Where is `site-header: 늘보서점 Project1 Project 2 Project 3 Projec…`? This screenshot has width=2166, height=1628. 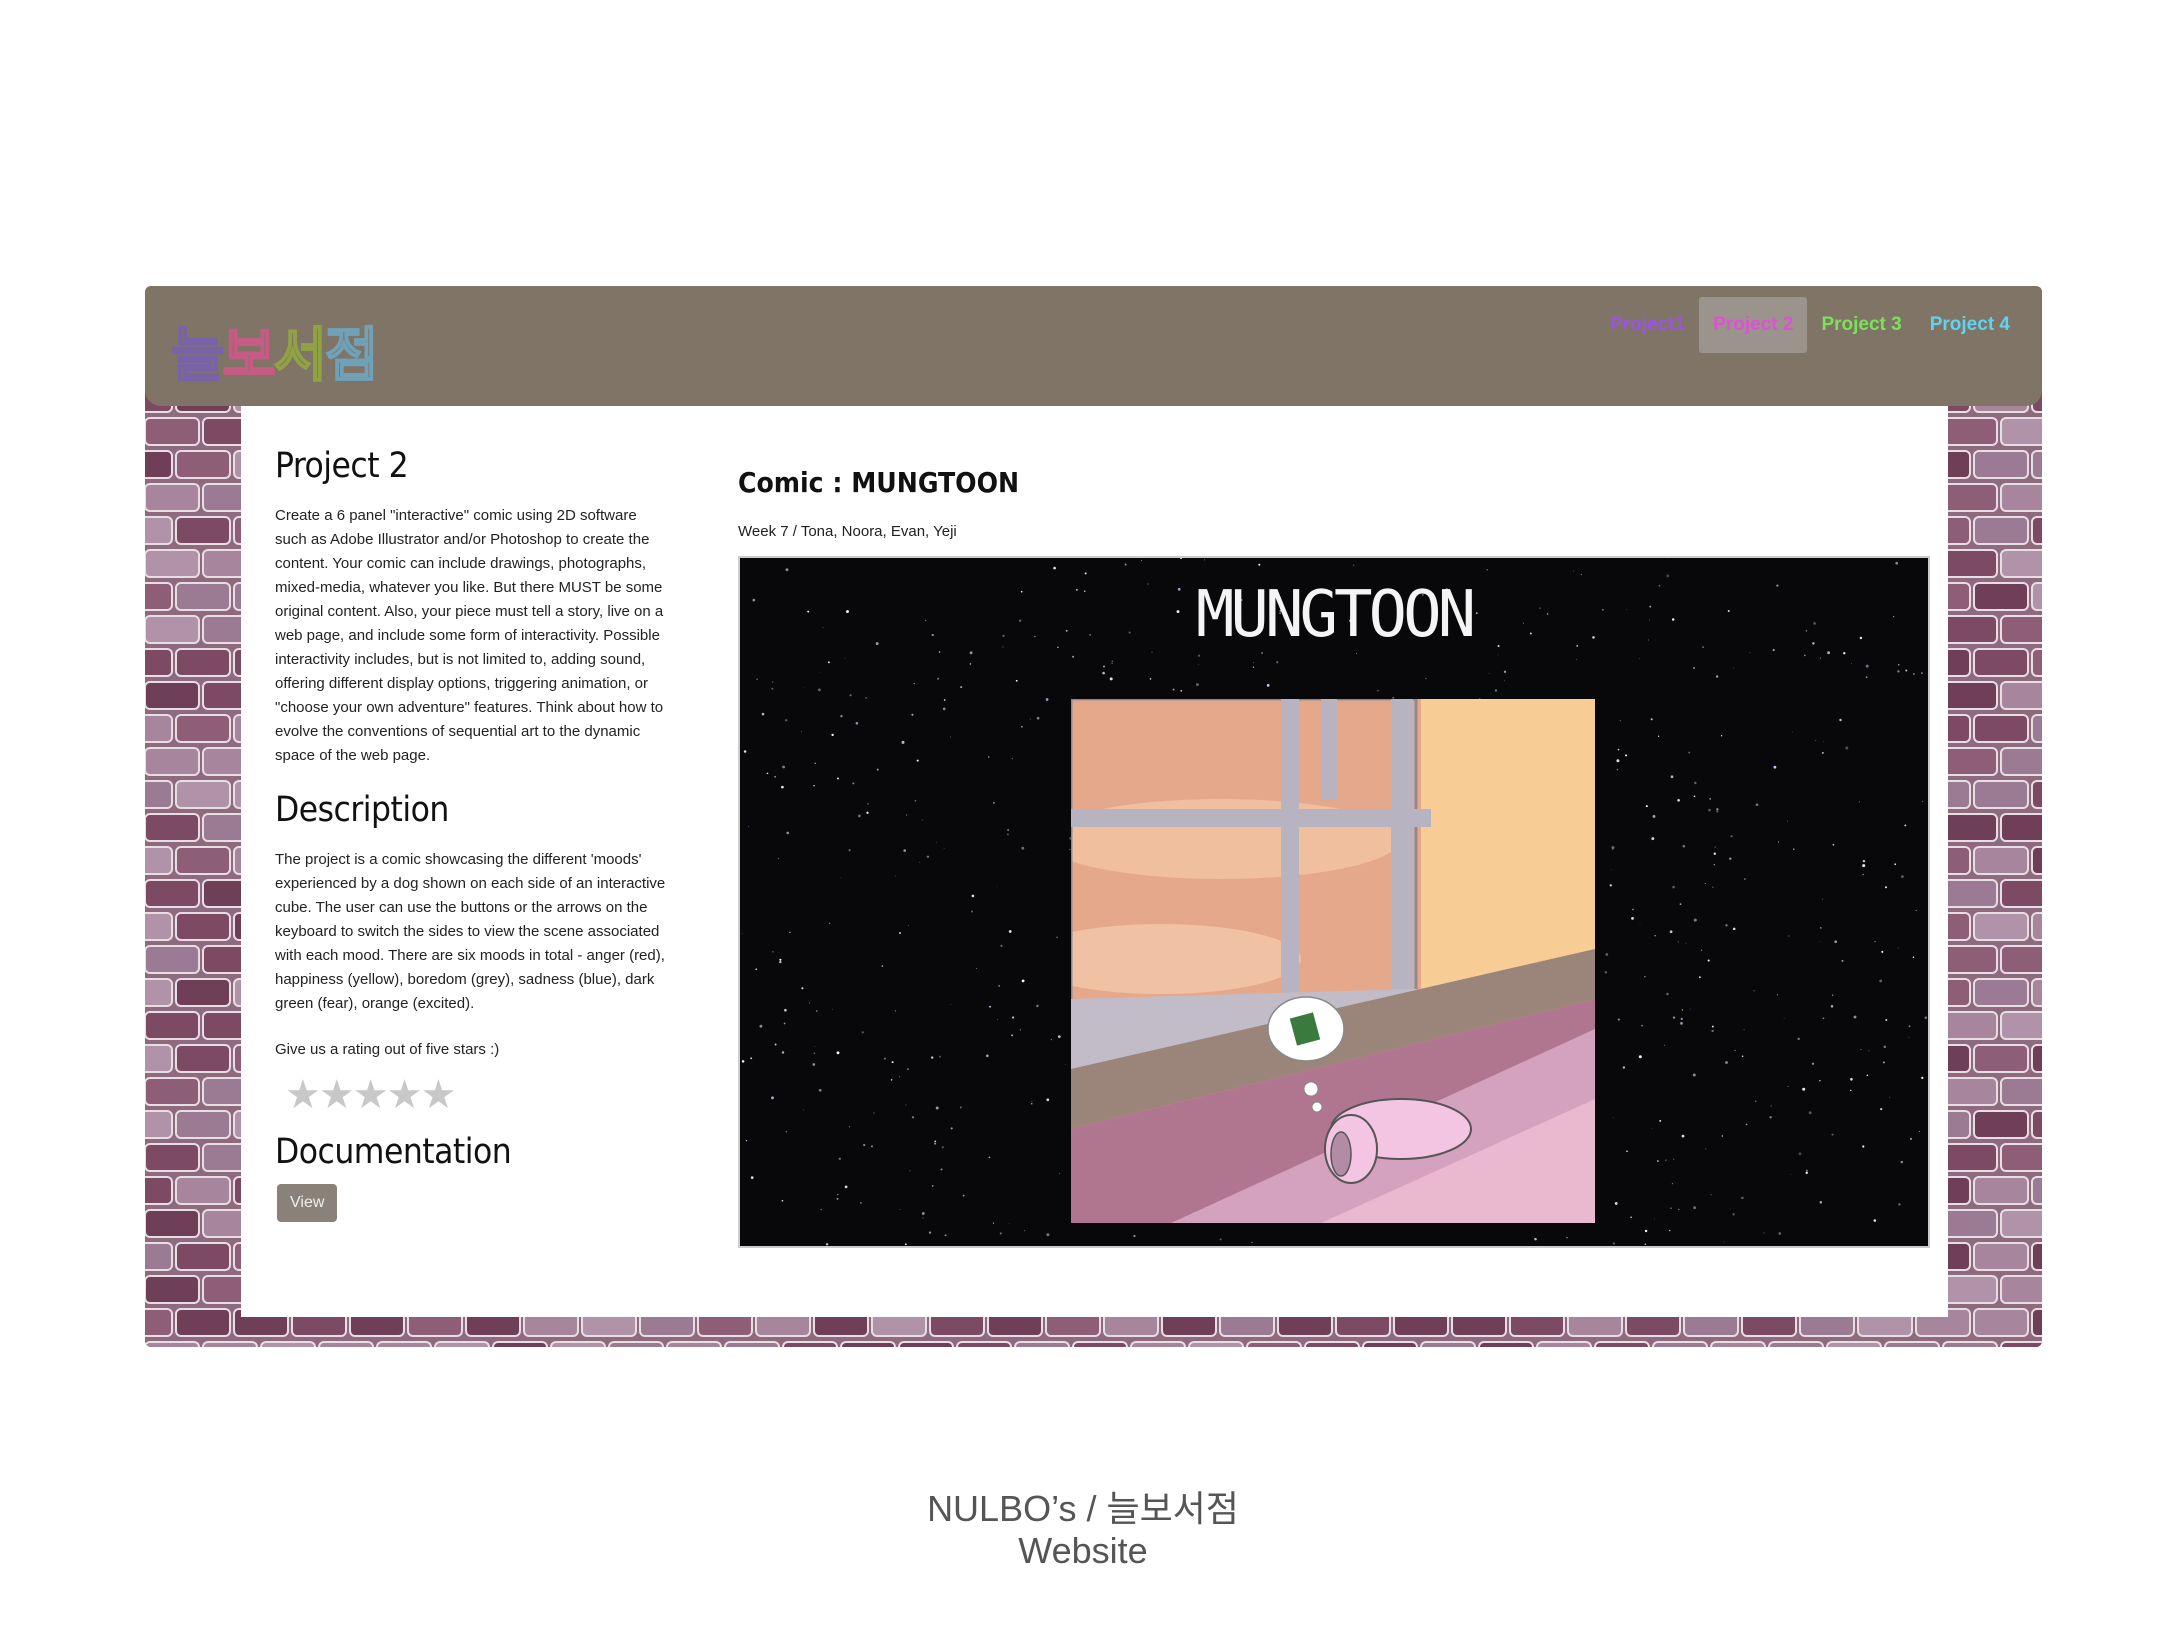
site-header: 늘보서점 Project1 Project 2 Project 3 Projec… is located at coordinates (1093, 346).